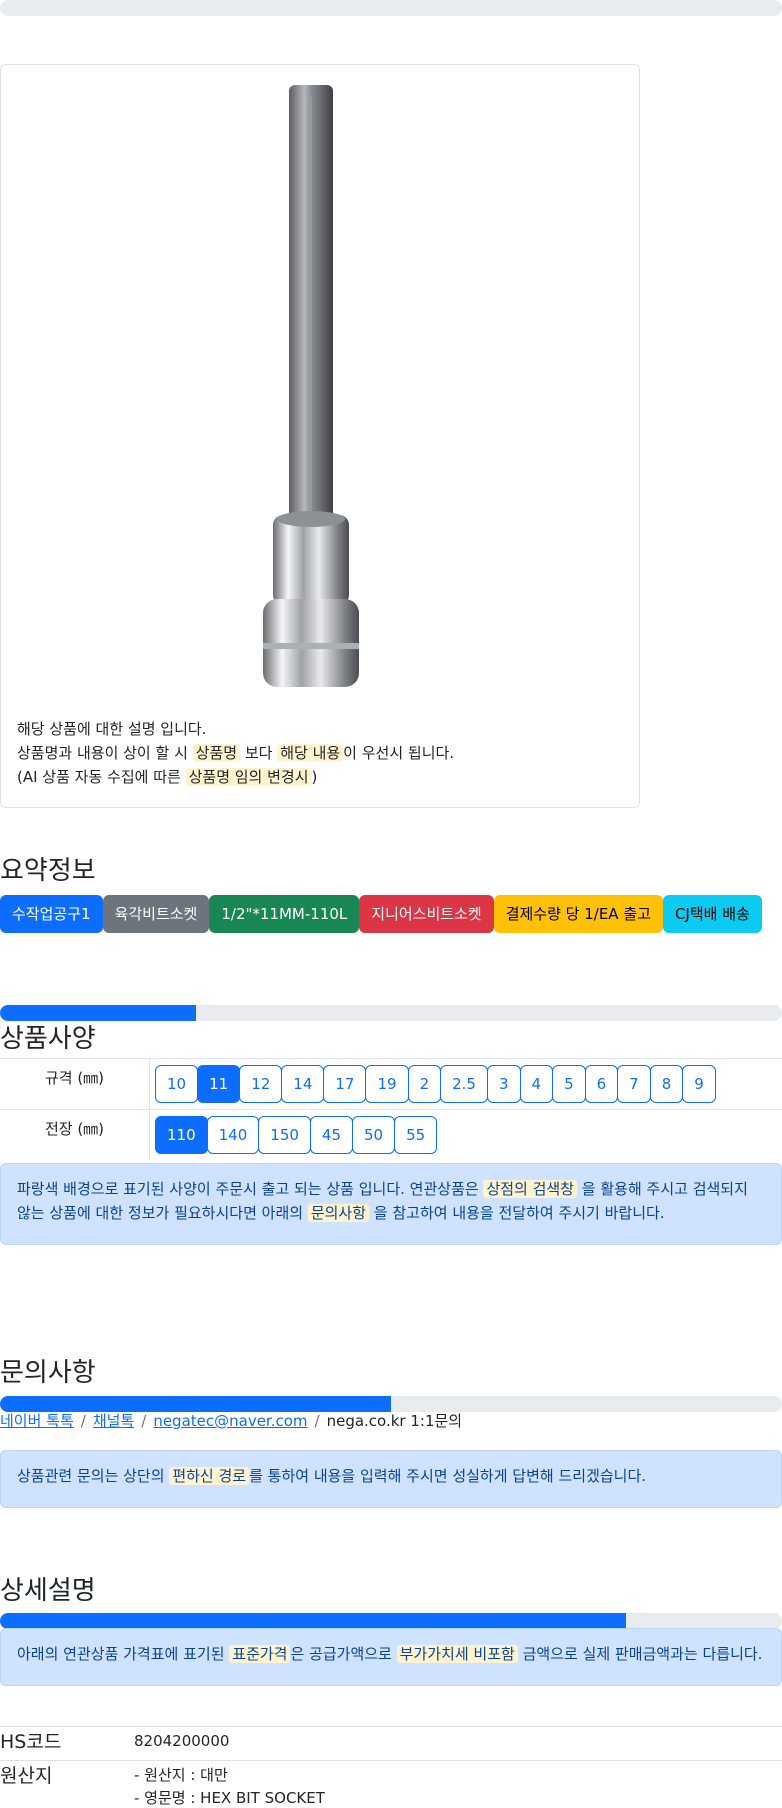 Image resolution: width=782 pixels, height=1808 pixels. What do you see at coordinates (699, 1084) in the screenshot?
I see `spec-option-0-14: 9` at bounding box center [699, 1084].